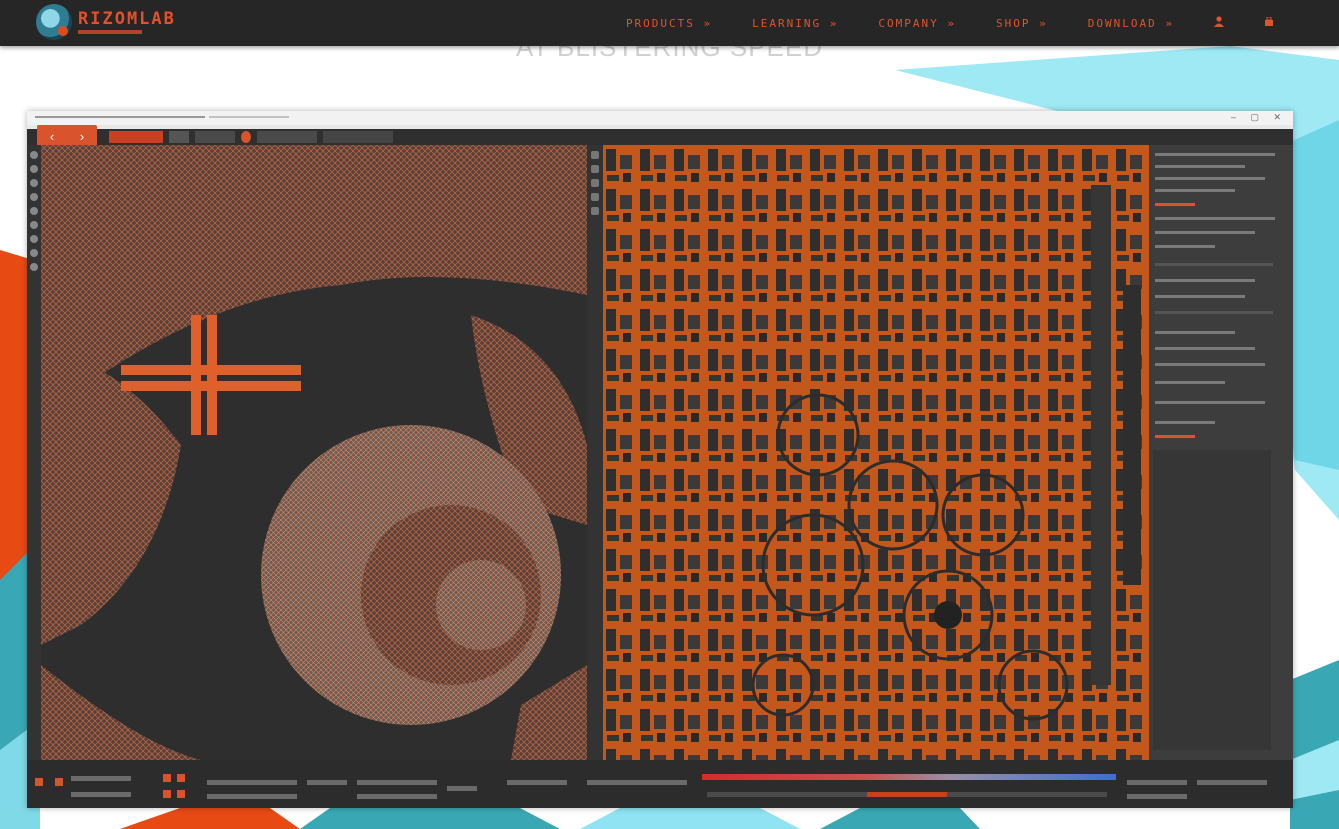  I want to click on window-titlebar: – ▢ ✕, so click(660, 118).